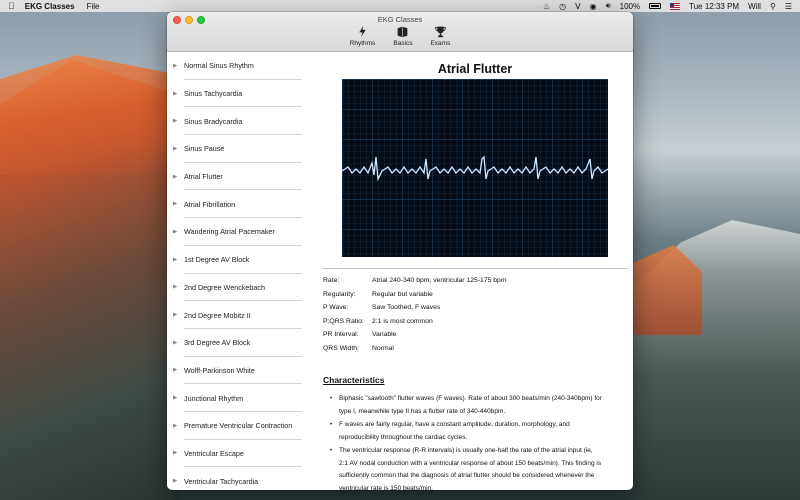  Describe the element at coordinates (237, 478) in the screenshot. I see `sidebar-item-ventricular-tachycardia: ▶ Ventricular Tachycardia` at that location.